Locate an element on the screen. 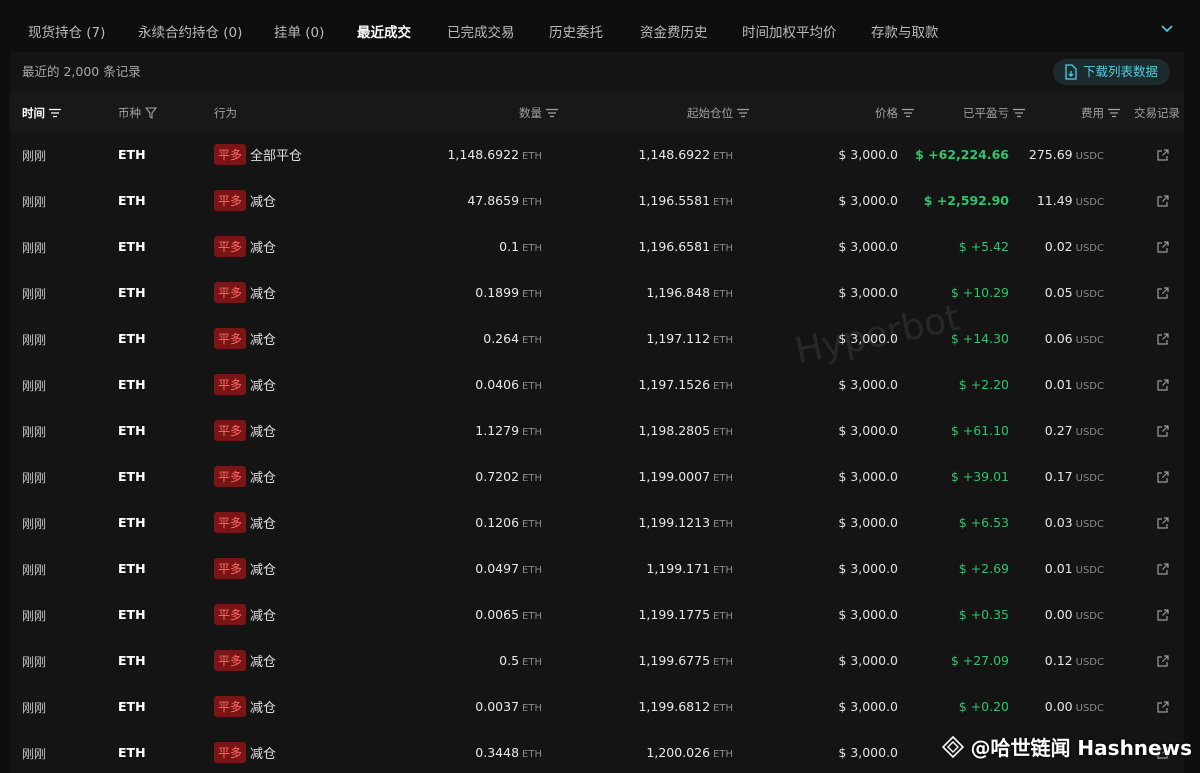 Image resolution: width=1200 pixels, height=773 pixels. trade-fee: 0.06 USDC is located at coordinates (1074, 338).